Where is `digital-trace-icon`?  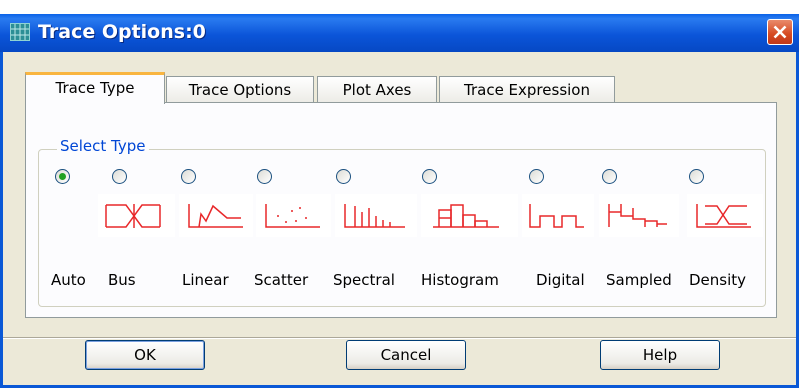
digital-trace-icon is located at coordinates (558, 215).